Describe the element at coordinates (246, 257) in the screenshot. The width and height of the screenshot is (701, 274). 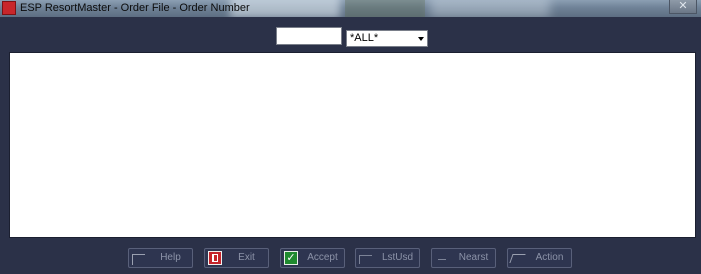
I see `exit-label: Exit` at that location.